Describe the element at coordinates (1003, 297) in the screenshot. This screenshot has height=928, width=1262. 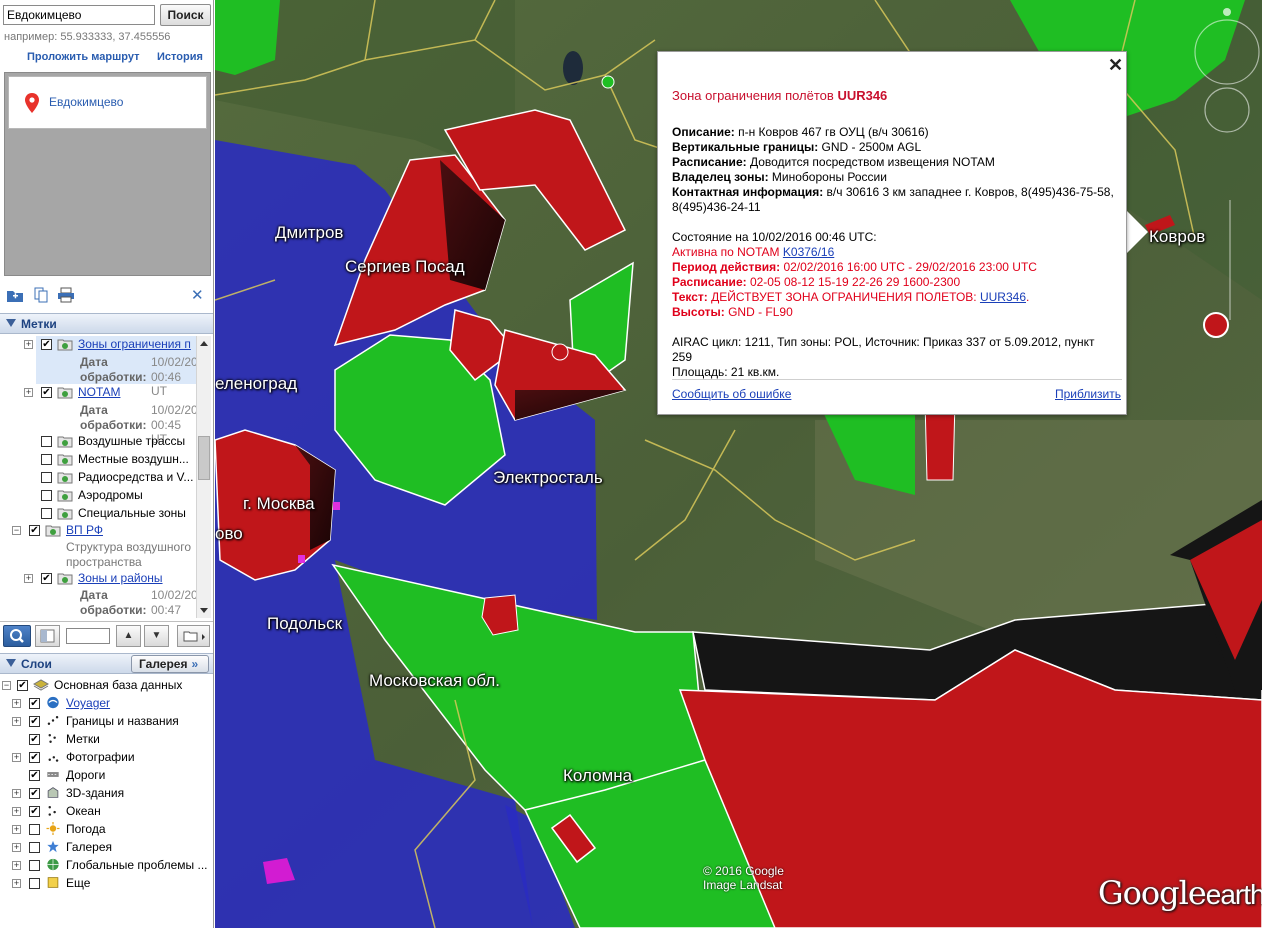
I see `zone-link: UUR346` at that location.